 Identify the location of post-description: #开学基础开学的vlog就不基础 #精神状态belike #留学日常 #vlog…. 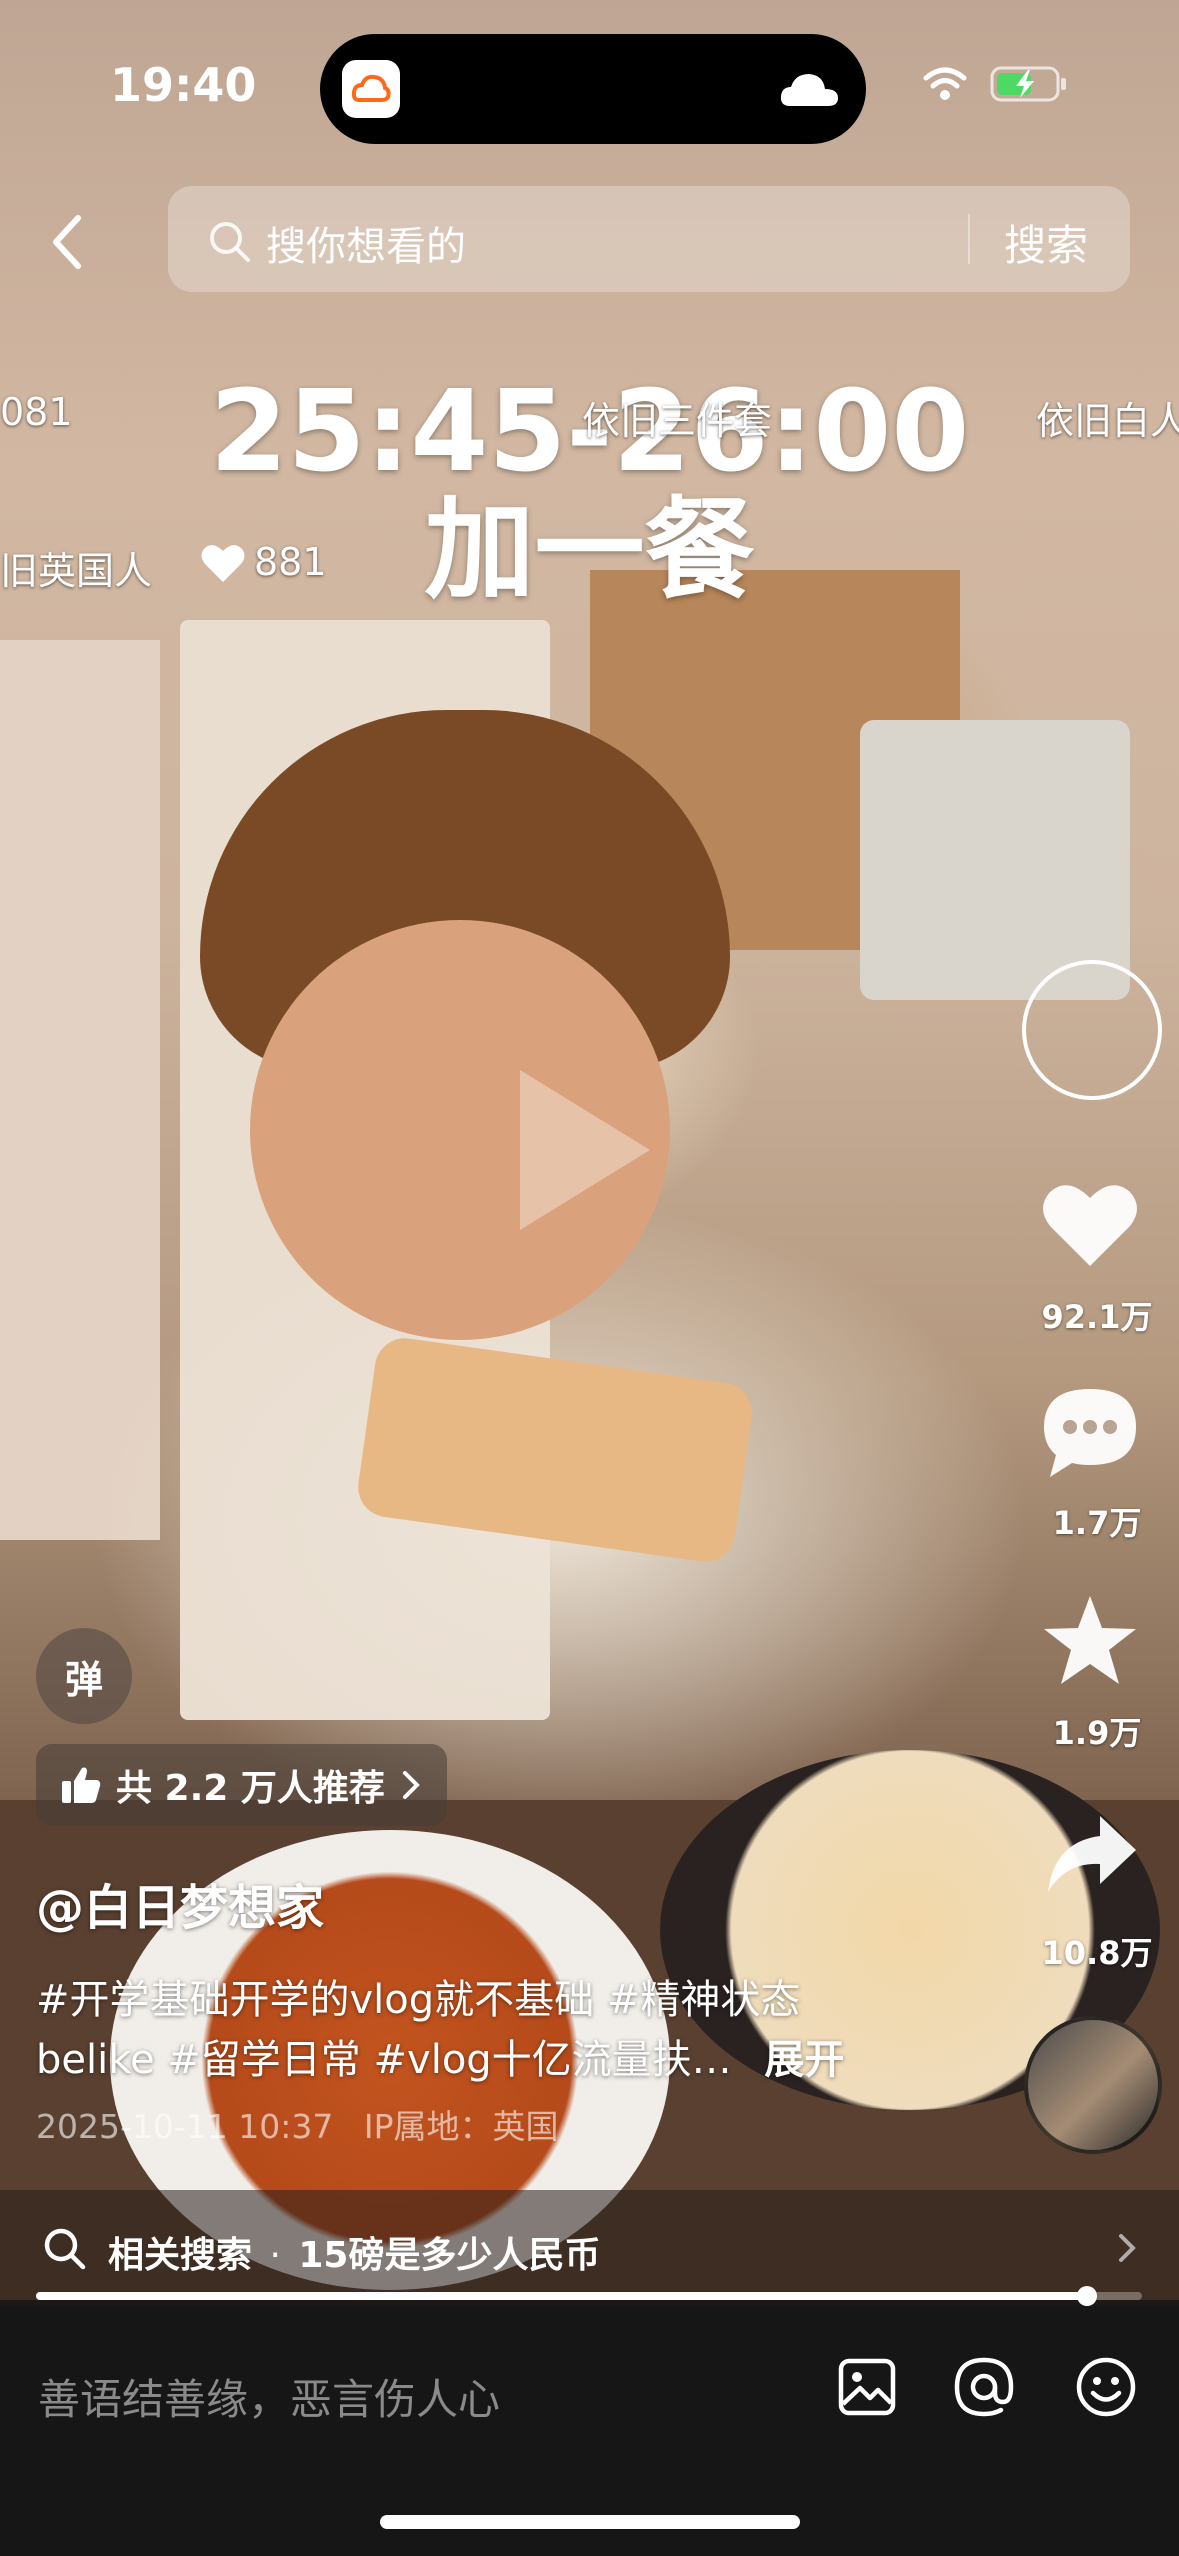
(476, 2030).